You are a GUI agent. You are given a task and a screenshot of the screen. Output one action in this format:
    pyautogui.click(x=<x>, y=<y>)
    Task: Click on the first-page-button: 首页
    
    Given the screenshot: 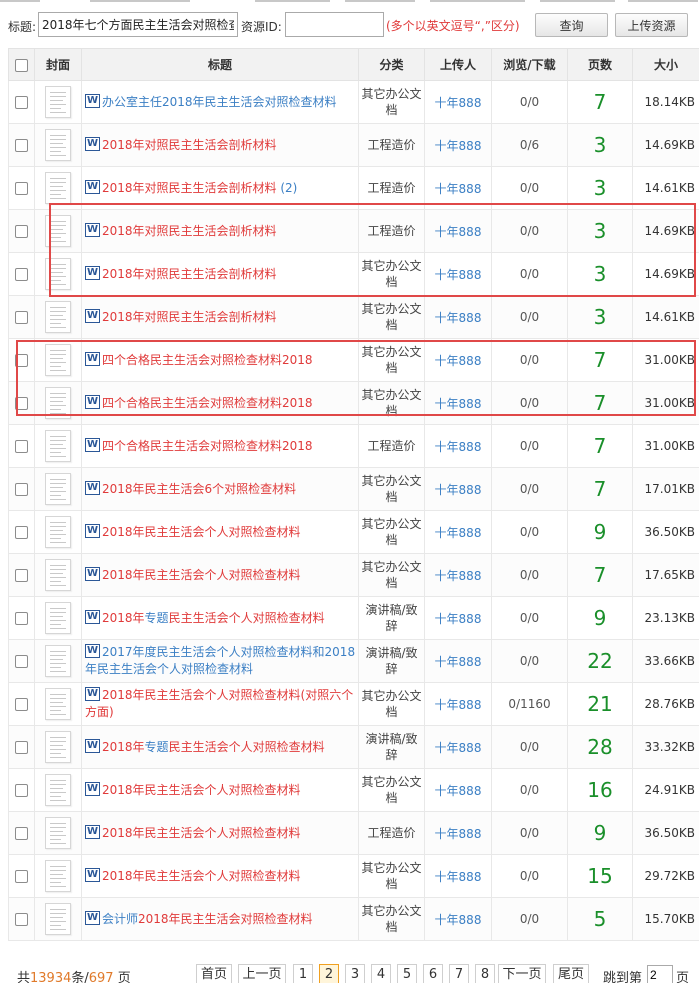 What is the action you would take?
    pyautogui.click(x=214, y=973)
    